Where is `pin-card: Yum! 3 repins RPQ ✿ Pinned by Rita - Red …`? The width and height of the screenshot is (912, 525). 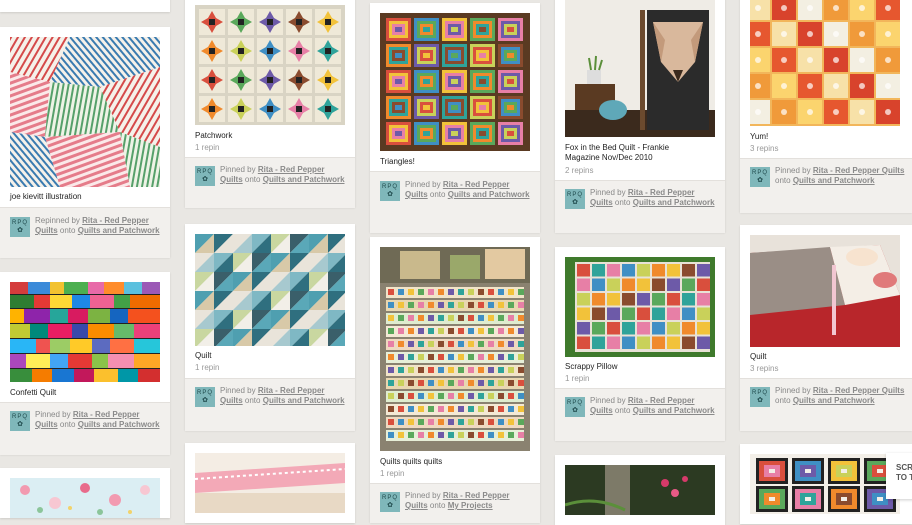 pin-card: Yum! 3 repins RPQ ✿ Pinned by Rita - Red … is located at coordinates (826, 106).